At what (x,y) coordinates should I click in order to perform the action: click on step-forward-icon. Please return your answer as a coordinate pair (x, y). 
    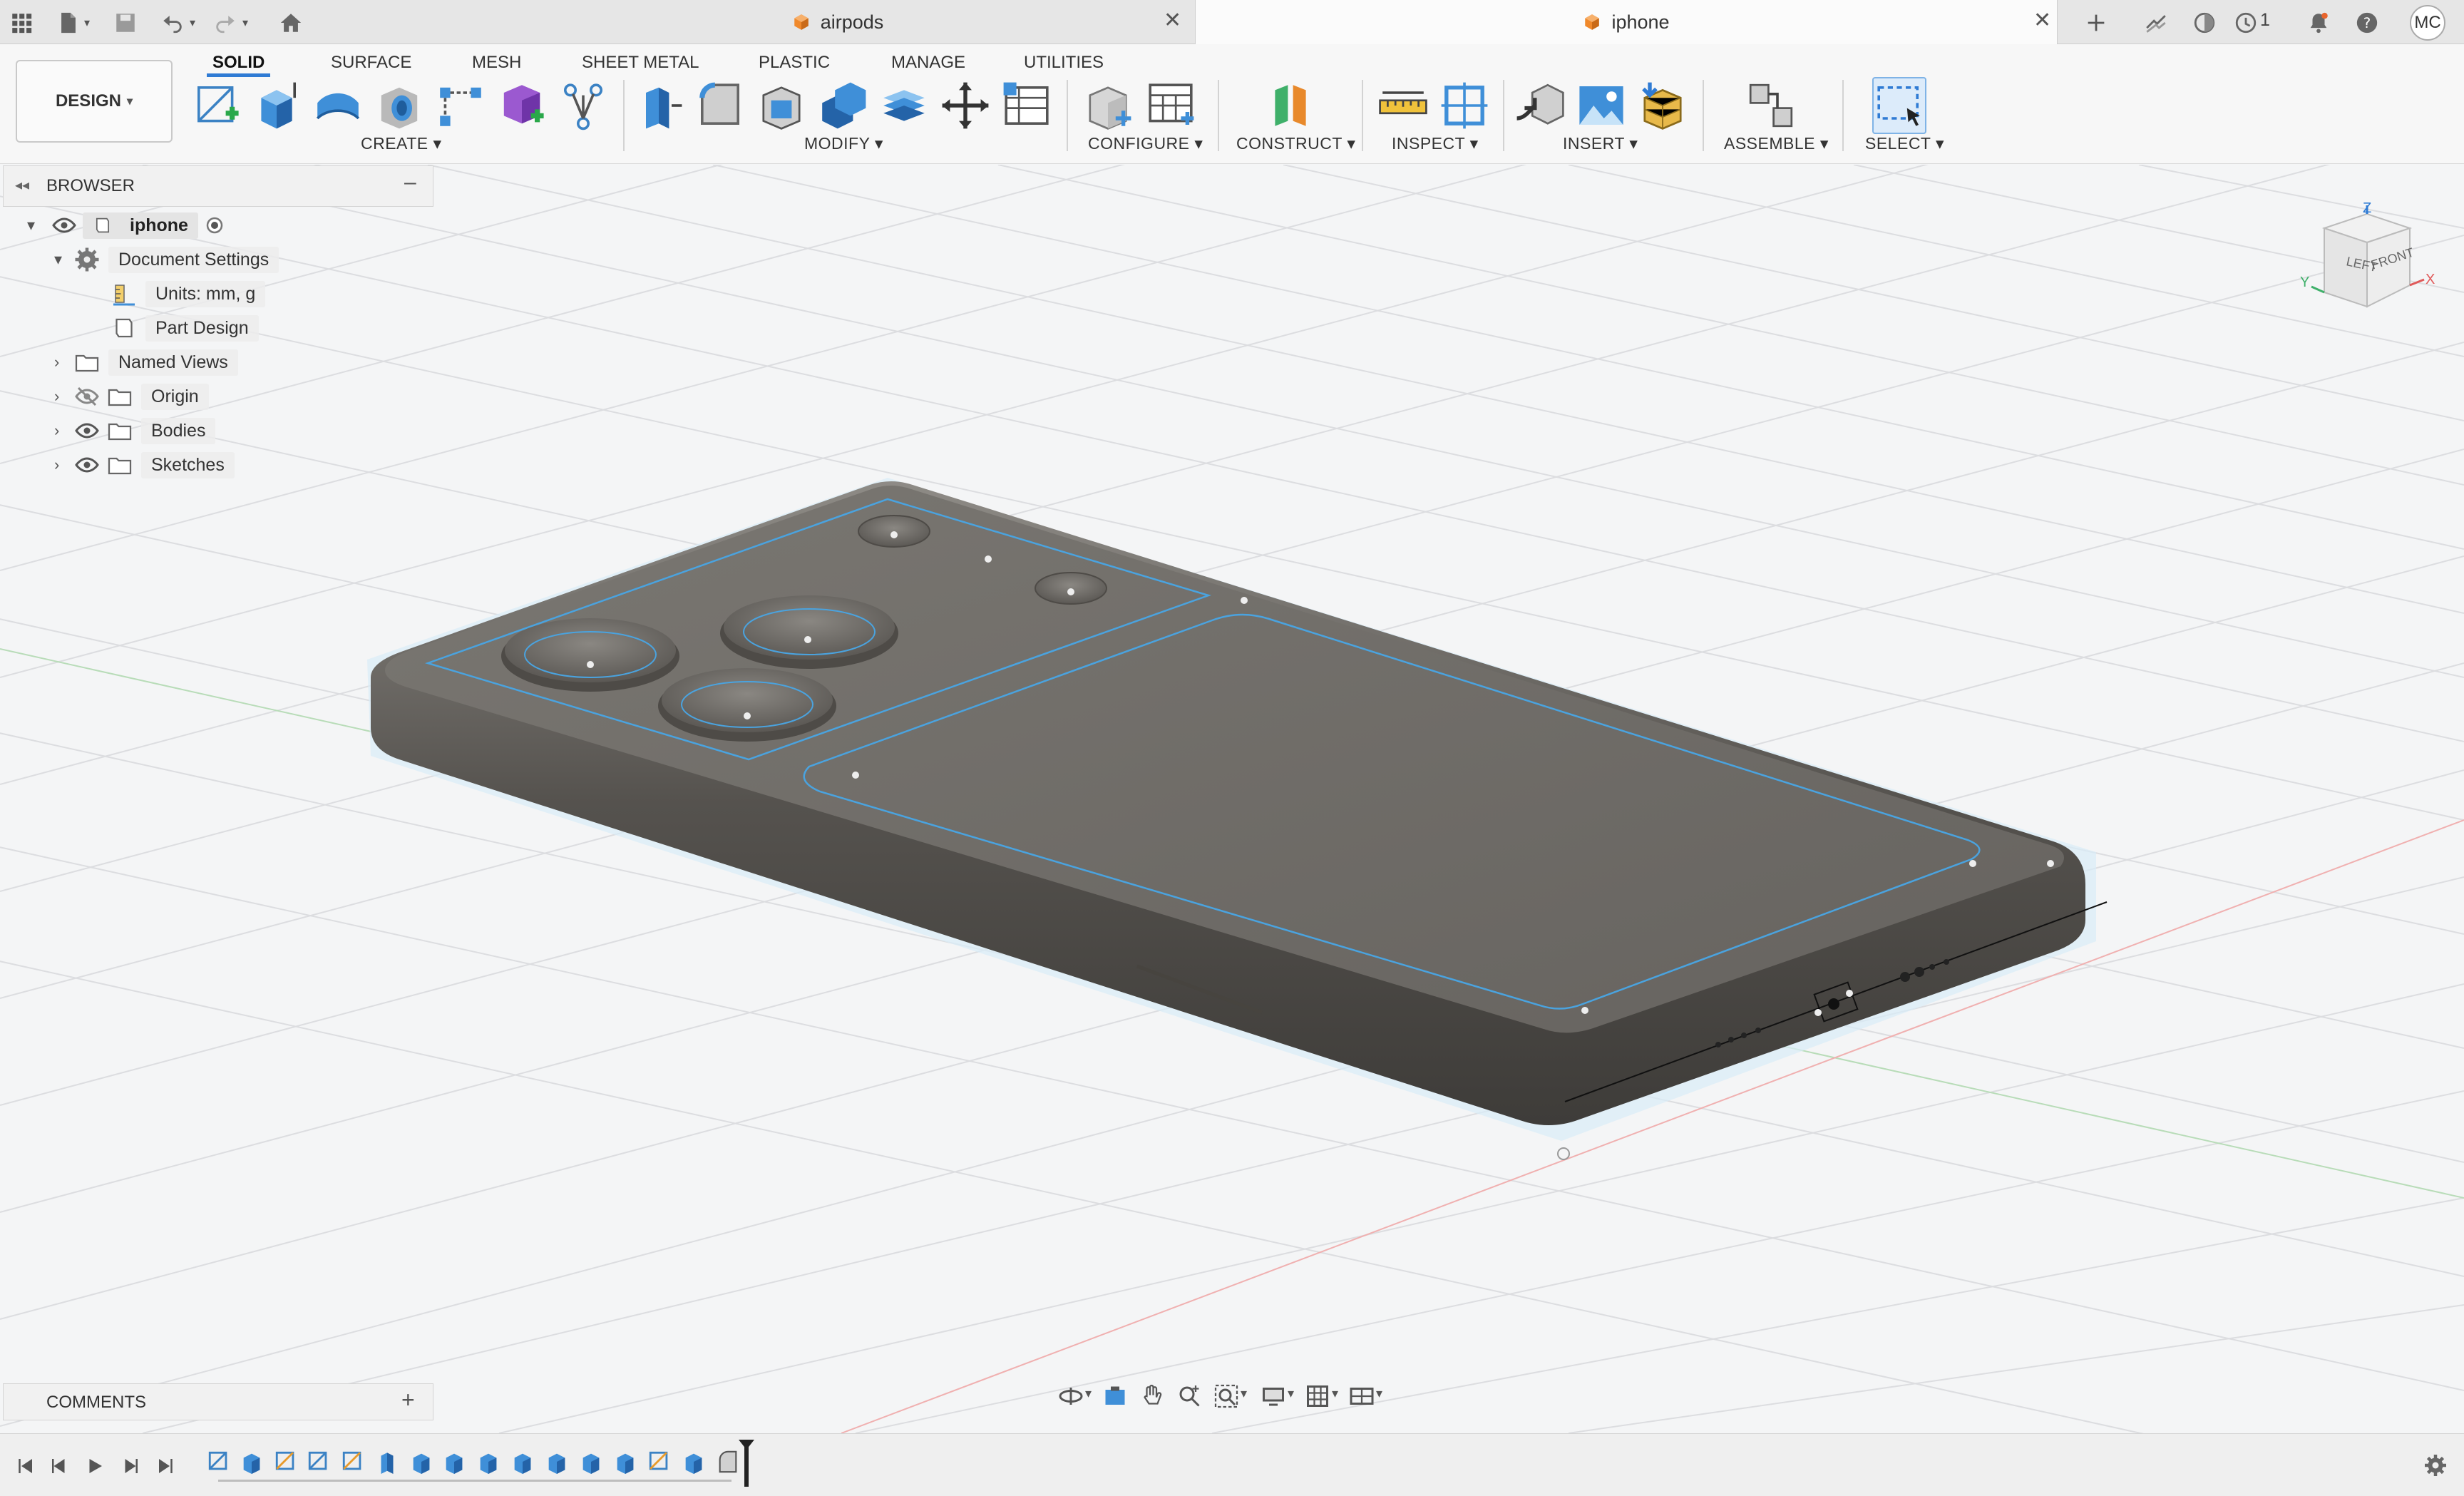
    Looking at the image, I should click on (130, 1466).